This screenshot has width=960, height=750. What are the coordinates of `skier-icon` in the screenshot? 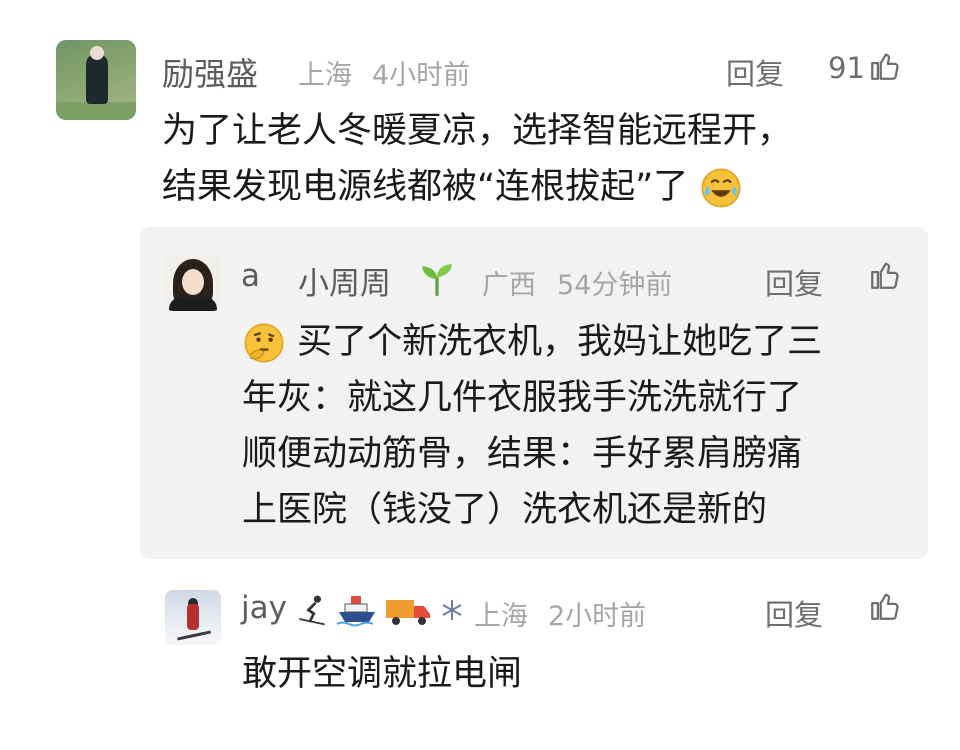 It's located at (312, 610).